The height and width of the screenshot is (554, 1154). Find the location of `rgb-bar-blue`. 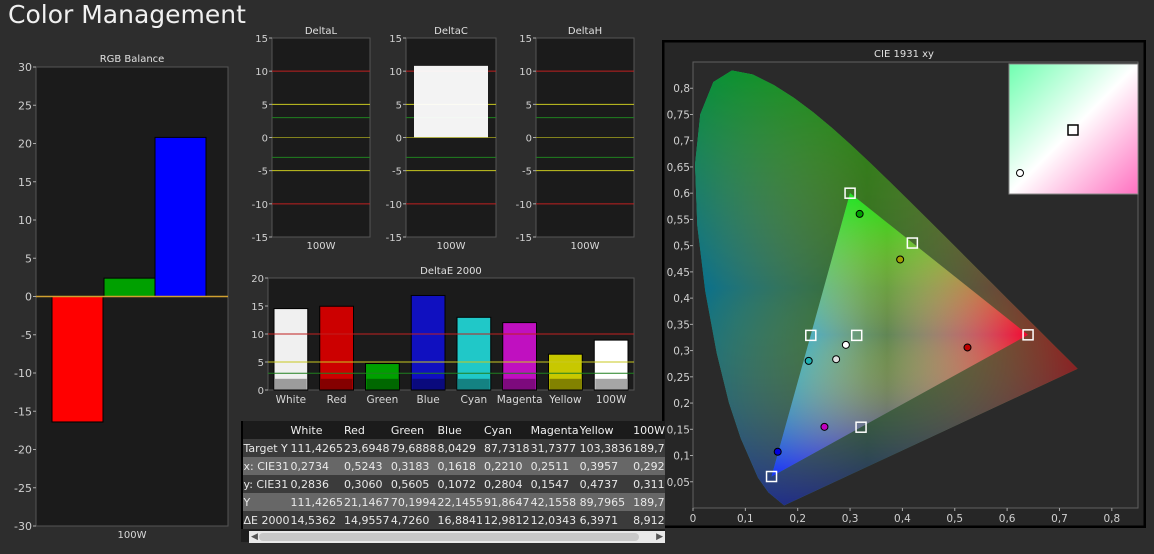

rgb-bar-blue is located at coordinates (180, 216).